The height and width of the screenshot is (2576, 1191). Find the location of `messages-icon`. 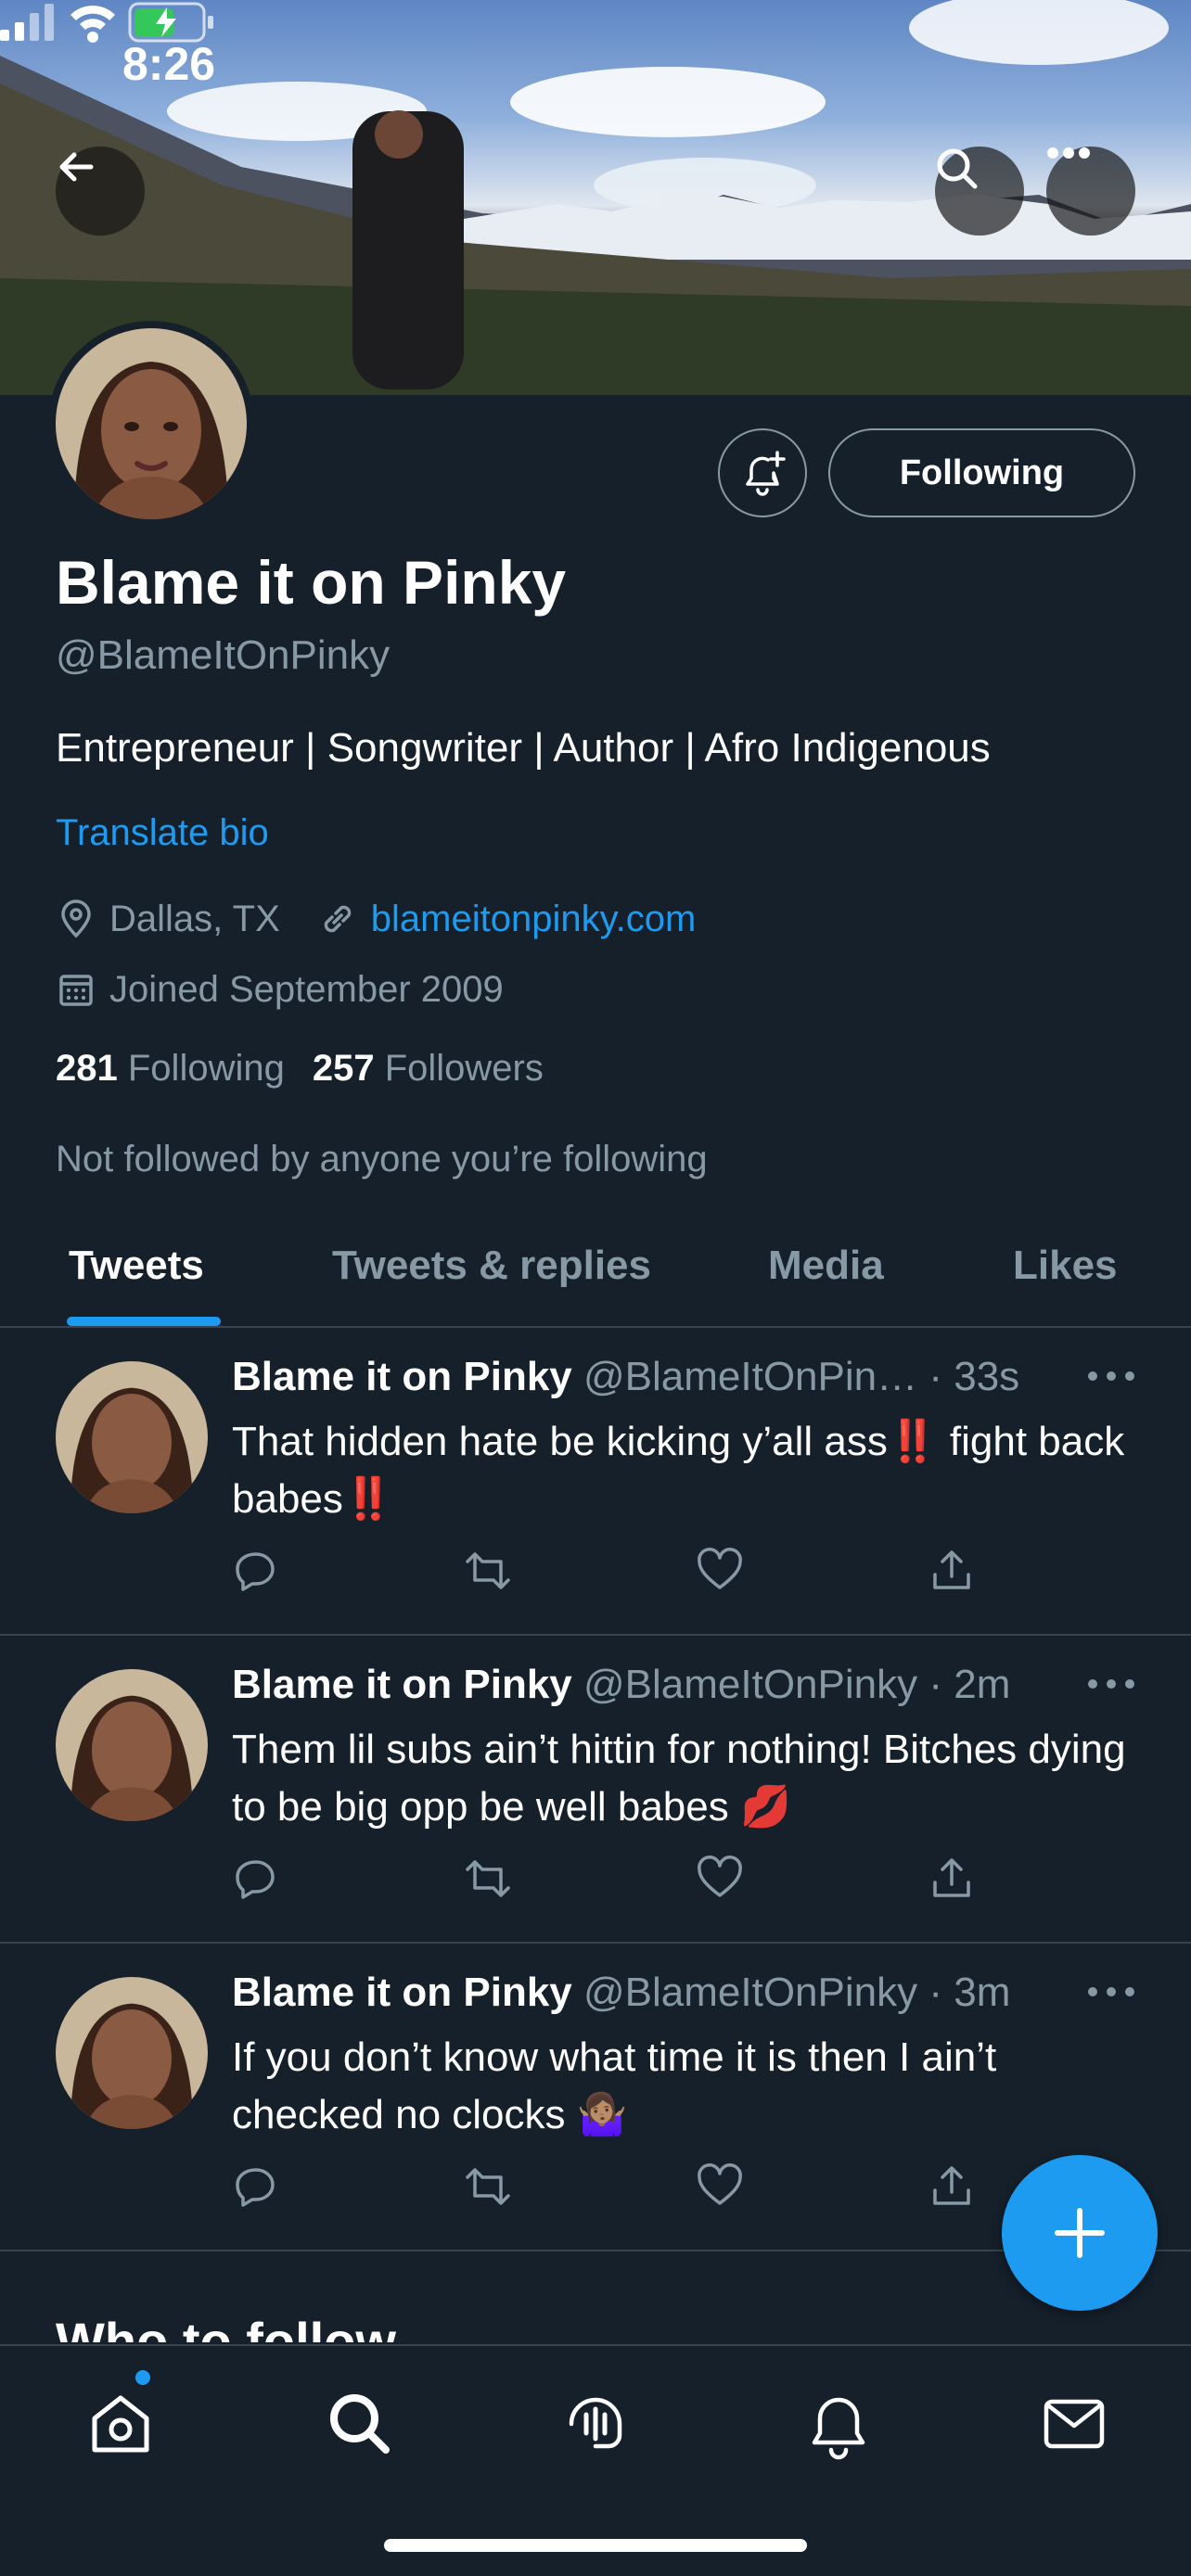

messages-icon is located at coordinates (1074, 2424).